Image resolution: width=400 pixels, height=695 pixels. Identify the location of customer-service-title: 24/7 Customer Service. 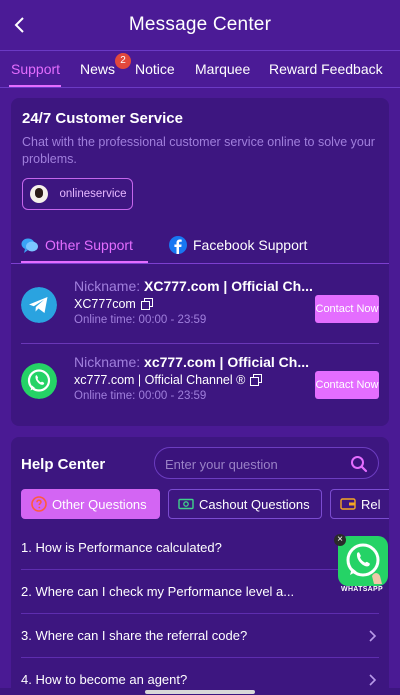
(102, 118).